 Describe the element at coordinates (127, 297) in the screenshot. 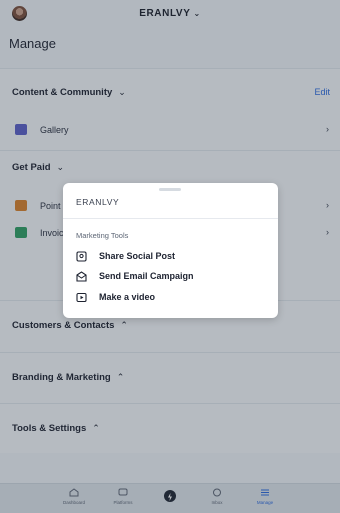

I see `action-label: Make a video` at that location.